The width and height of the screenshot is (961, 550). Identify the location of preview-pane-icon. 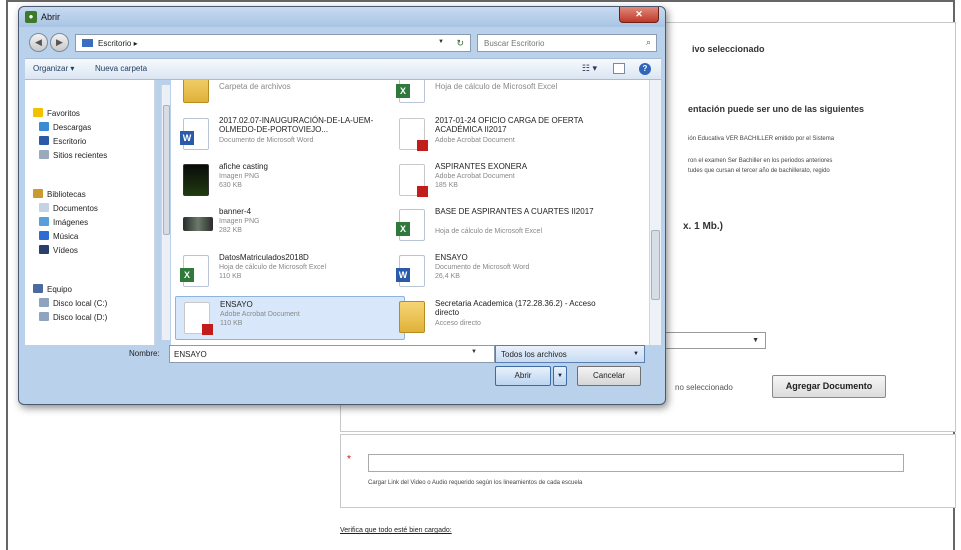
(619, 68).